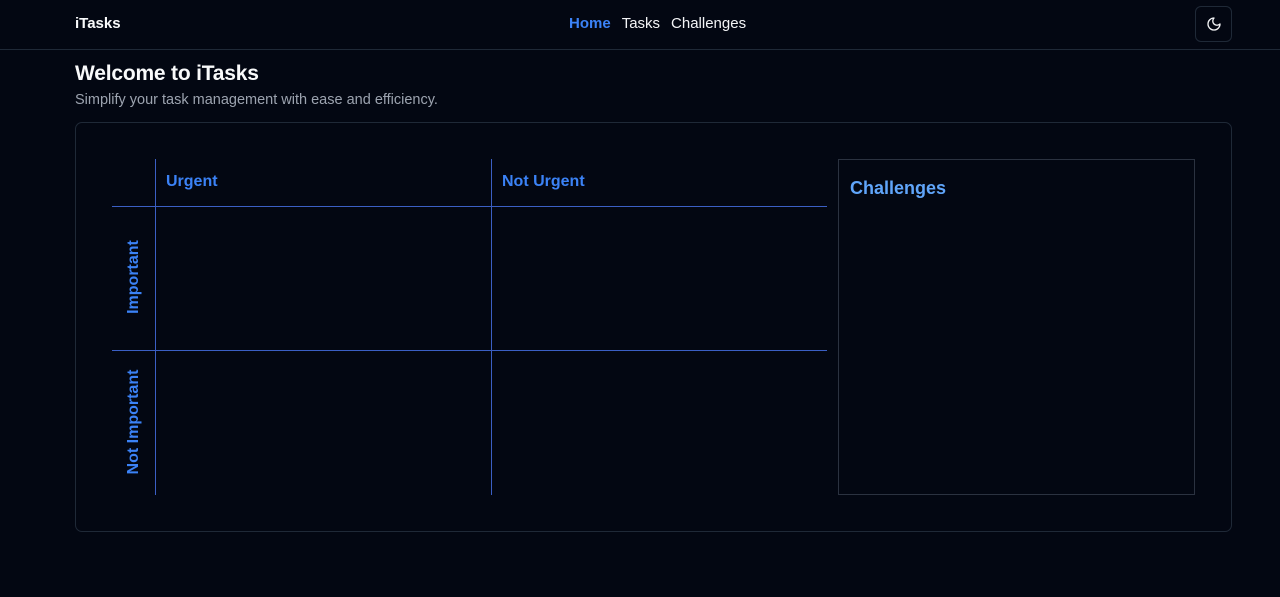  I want to click on row-header-important: Important, so click(133, 277).